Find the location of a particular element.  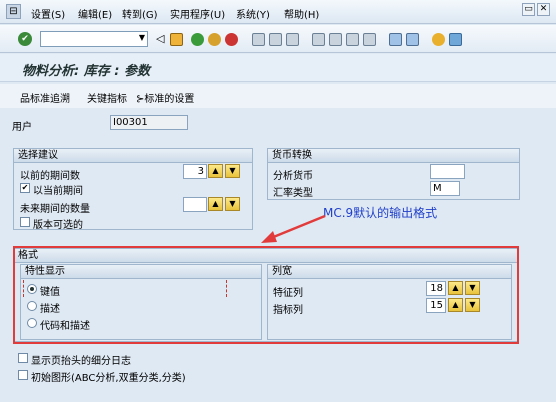

save-icon is located at coordinates (176, 39).